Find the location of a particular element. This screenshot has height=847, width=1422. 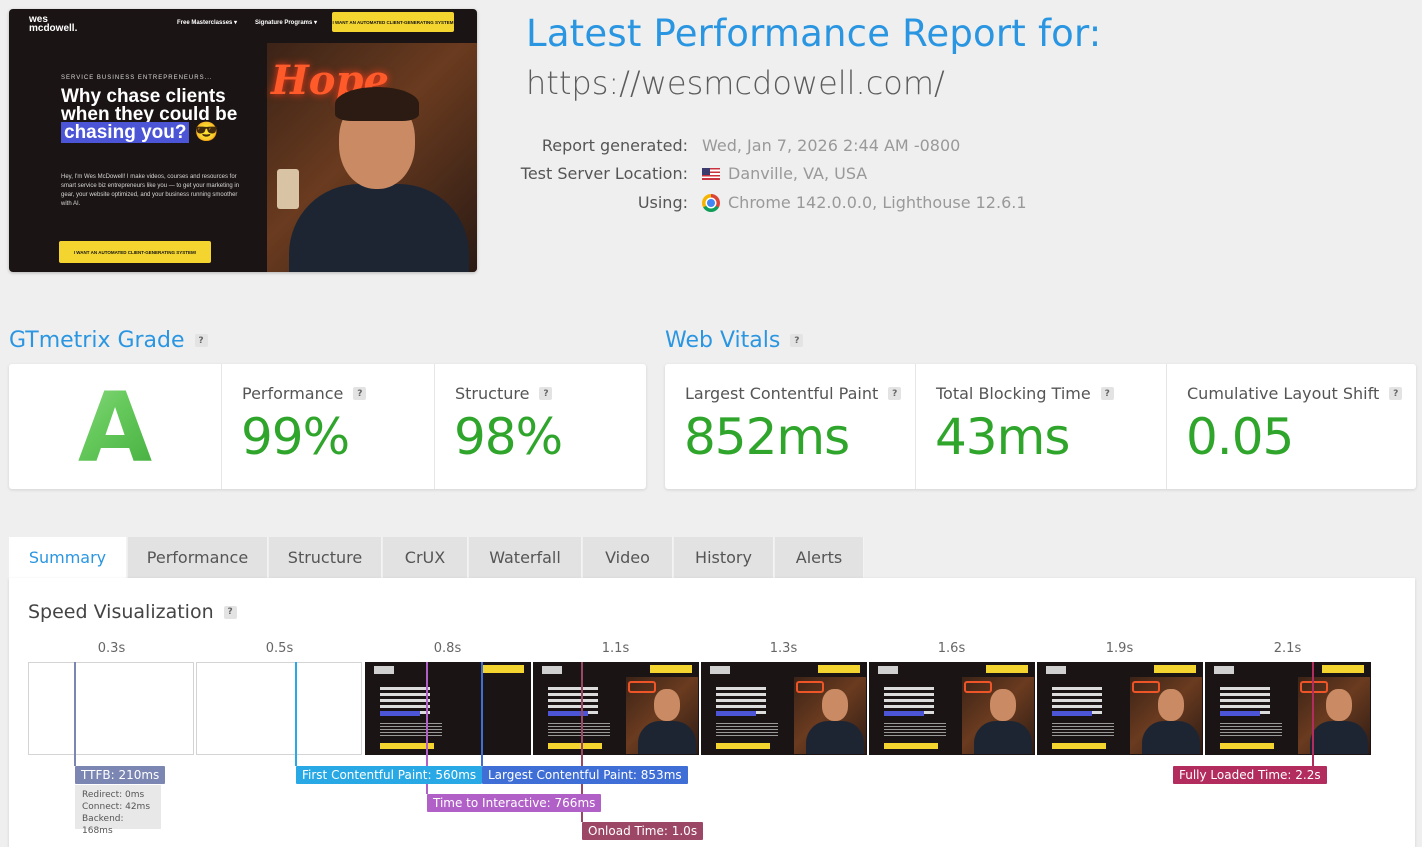

gtmetrix-grade-title: GTmetrix Grade ? is located at coordinates (108, 340).